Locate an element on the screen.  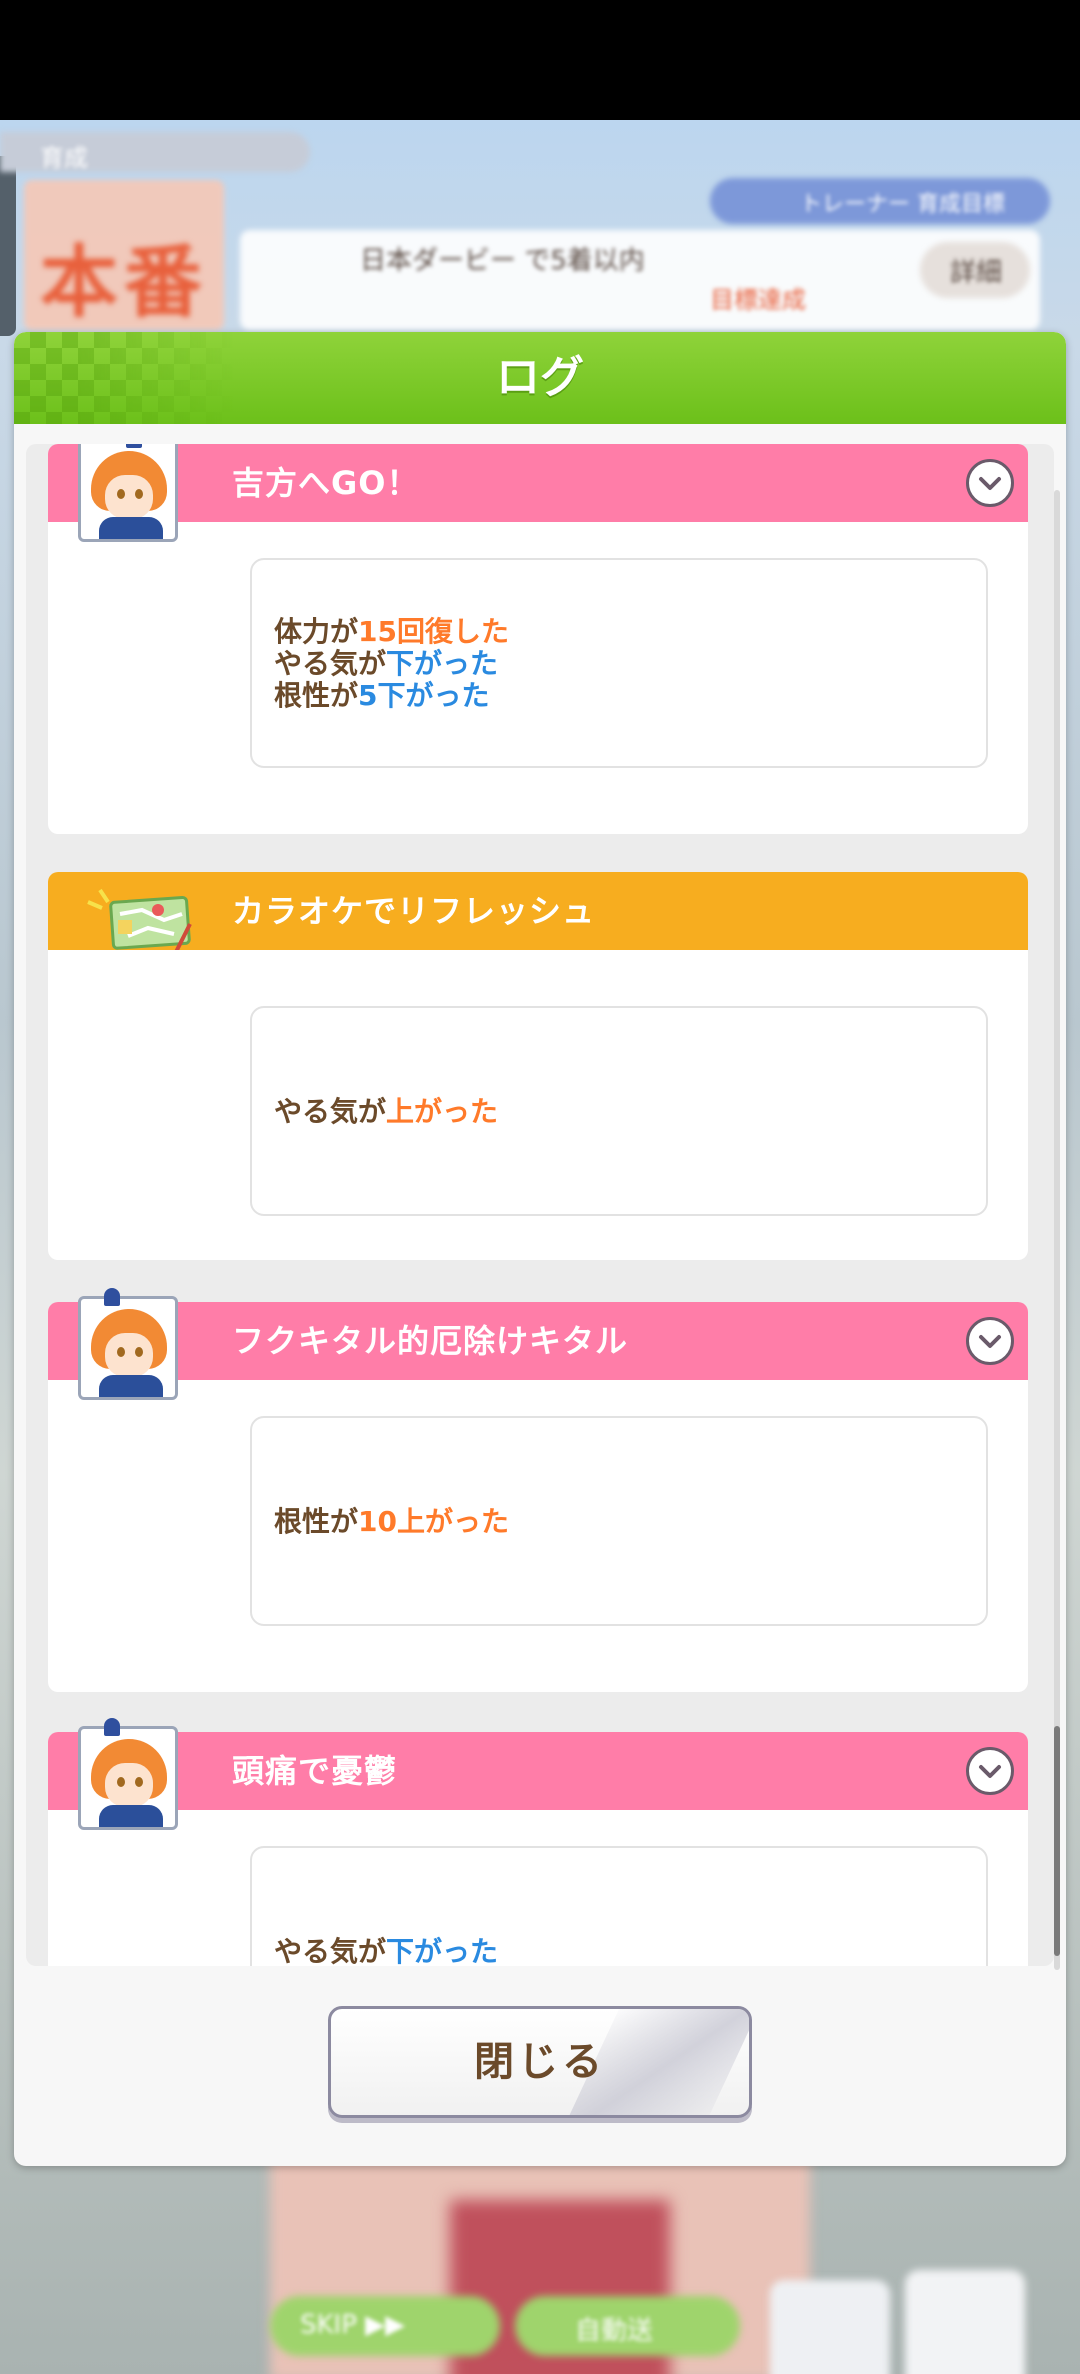
log-entry-title: 吉方へGO！ is located at coordinates (326, 483).